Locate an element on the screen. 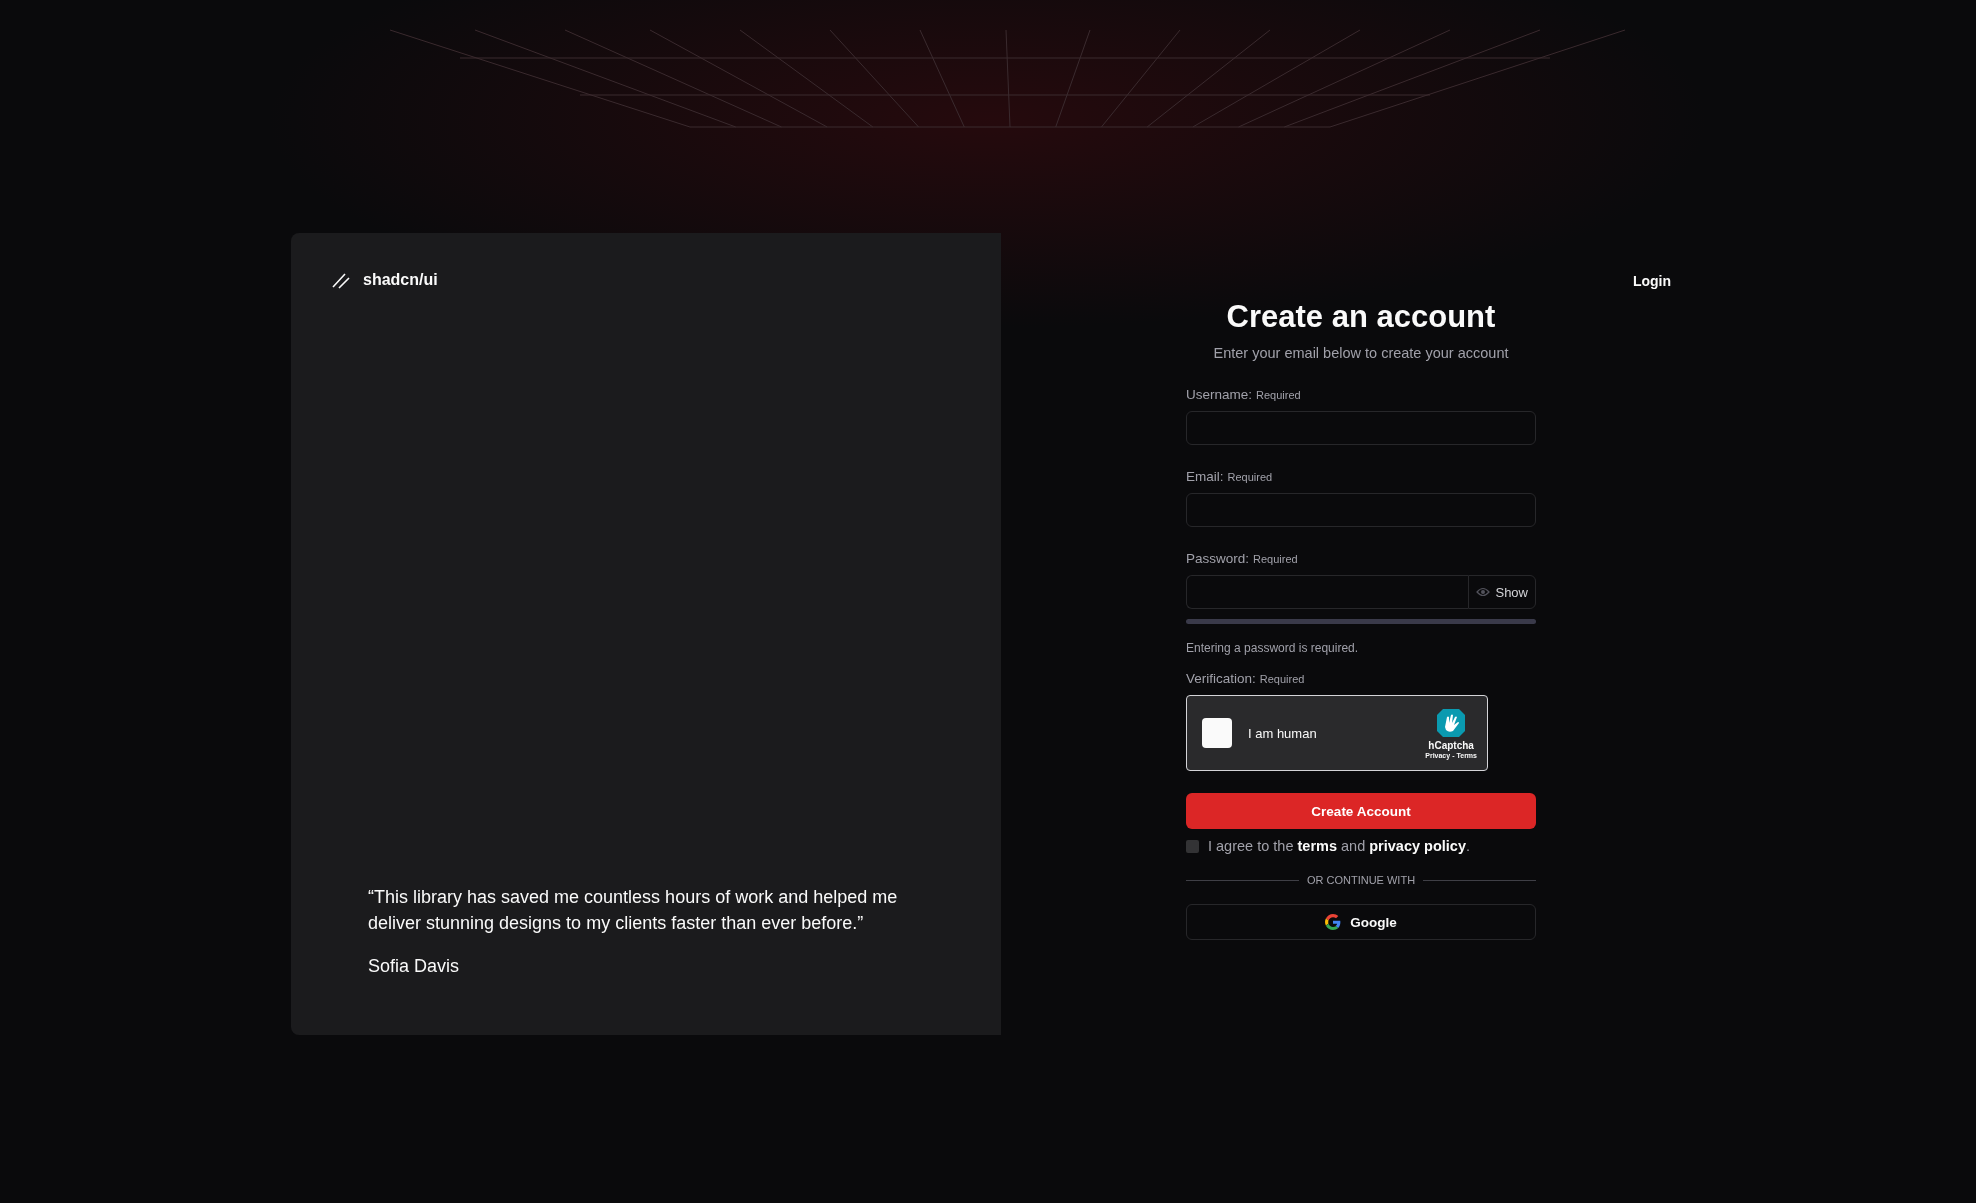 Image resolution: width=1976 pixels, height=1203 pixels. divider-label: OR CONTINUE WITH is located at coordinates (1361, 880).